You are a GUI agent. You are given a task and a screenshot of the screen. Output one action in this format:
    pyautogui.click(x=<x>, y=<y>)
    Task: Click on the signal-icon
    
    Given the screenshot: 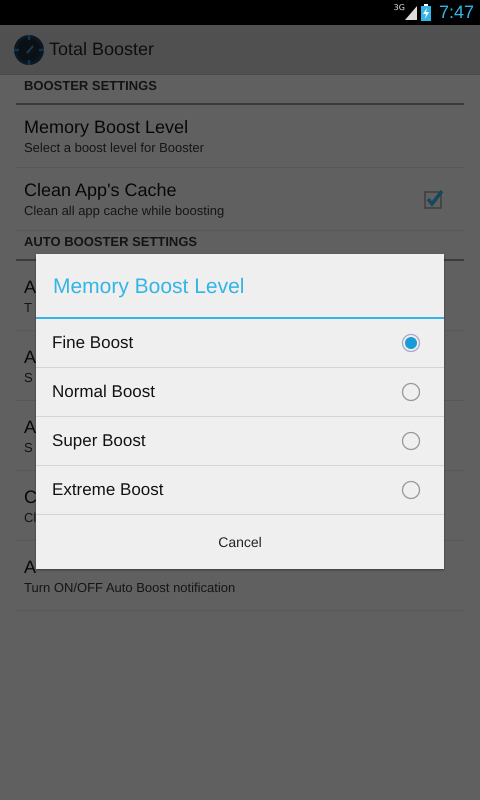 What is the action you would take?
    pyautogui.click(x=410, y=13)
    